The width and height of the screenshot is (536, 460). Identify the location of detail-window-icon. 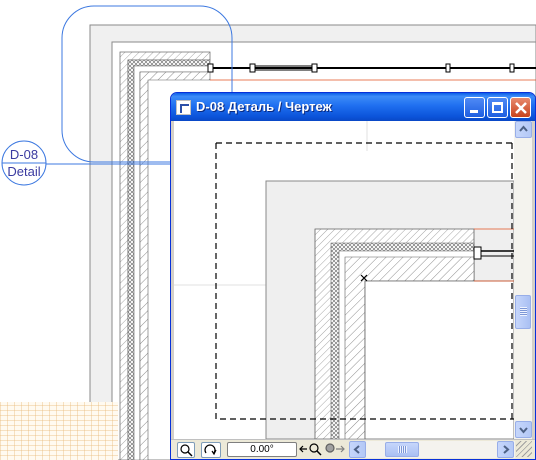
(183, 107).